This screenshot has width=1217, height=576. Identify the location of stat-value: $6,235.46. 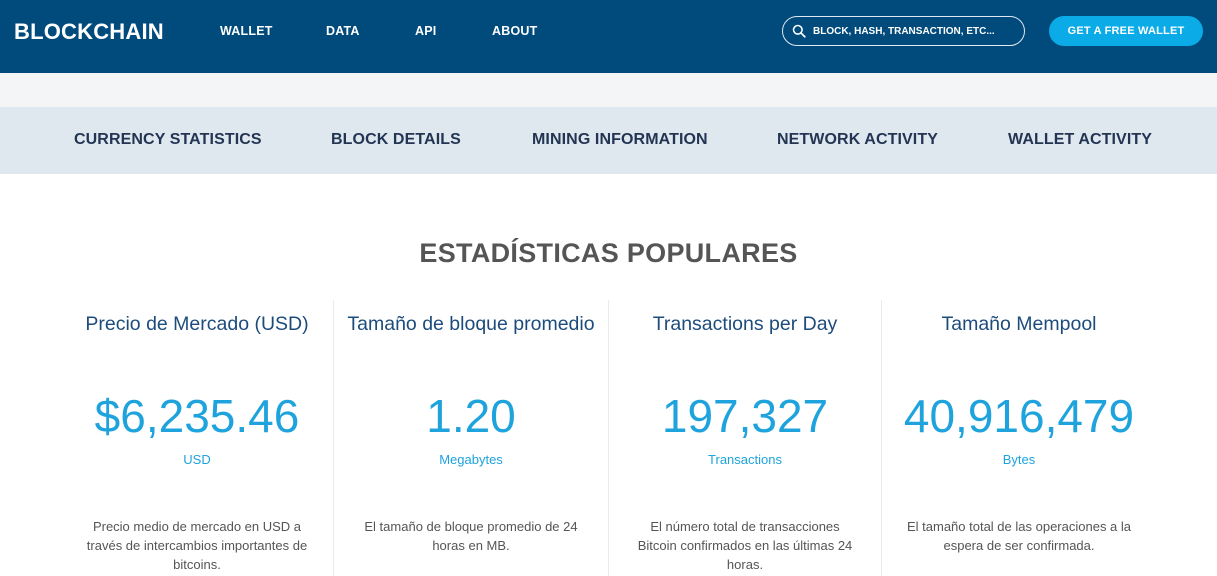
(197, 416).